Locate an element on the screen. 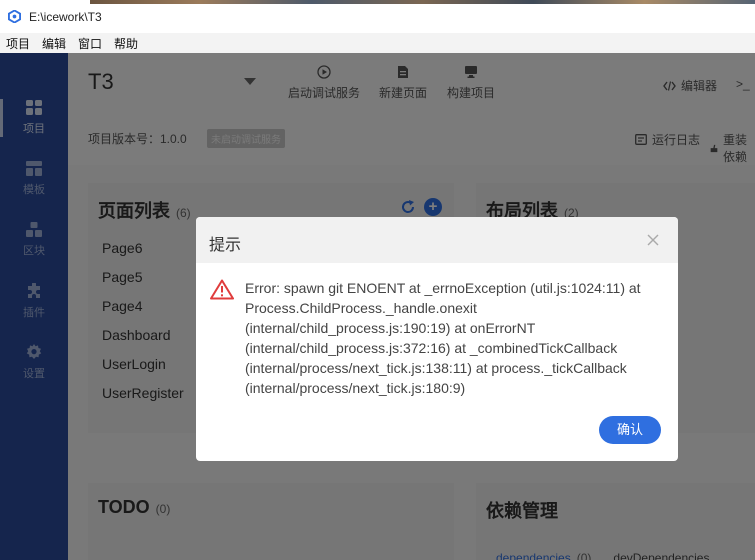 This screenshot has height=560, width=755. menu-window: 窗口 is located at coordinates (90, 43).